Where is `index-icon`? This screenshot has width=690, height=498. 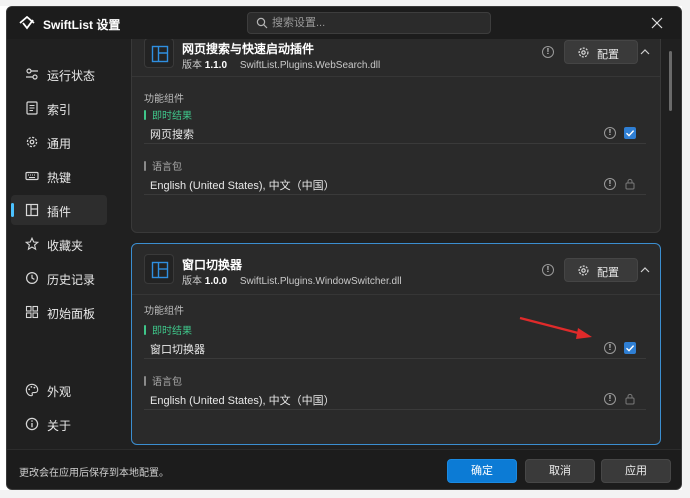 index-icon is located at coordinates (32, 108).